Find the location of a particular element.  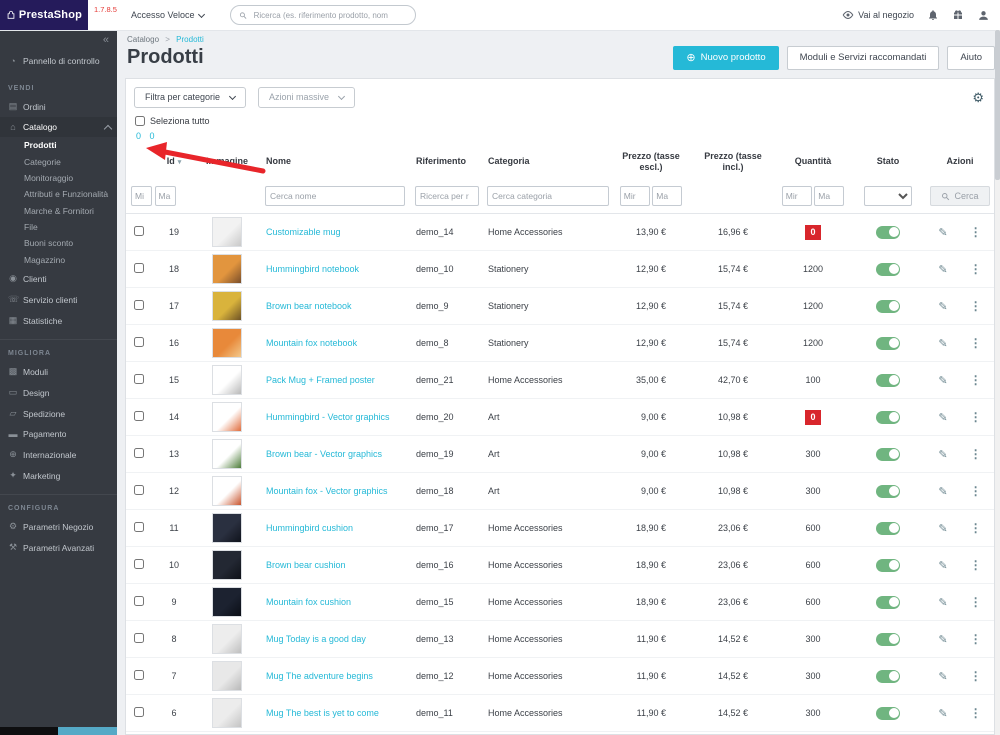

sidebar-item-statistiche: ▦ Statistiche is located at coordinates (58, 320).